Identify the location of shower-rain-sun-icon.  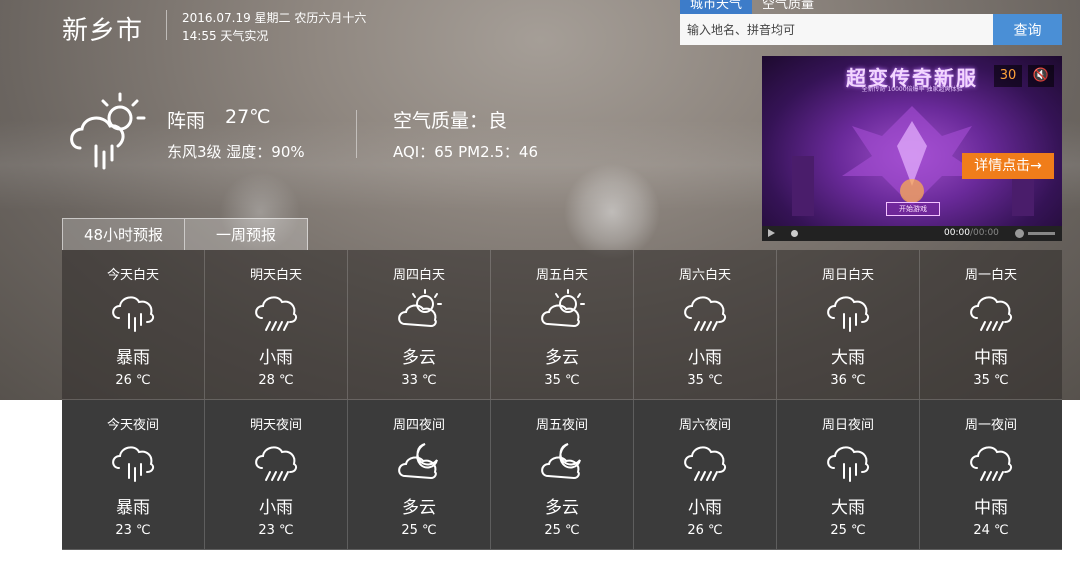
(108, 131).